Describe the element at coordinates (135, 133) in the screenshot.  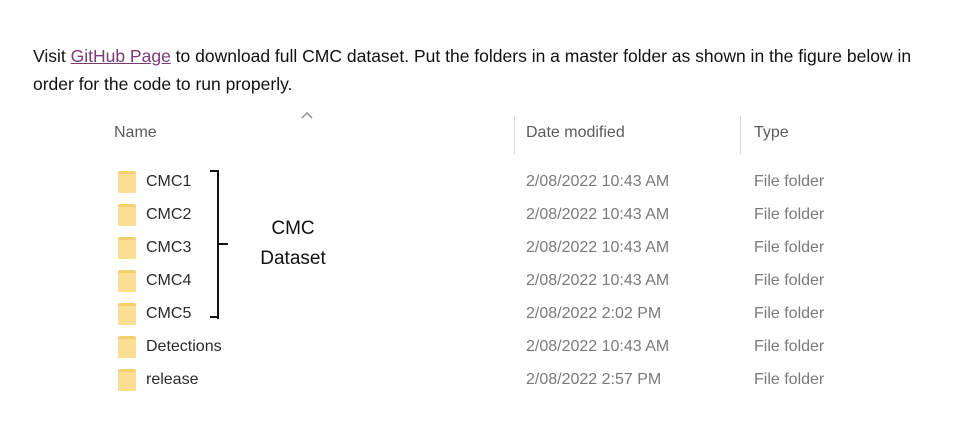
I see `column-header-name: Name` at that location.